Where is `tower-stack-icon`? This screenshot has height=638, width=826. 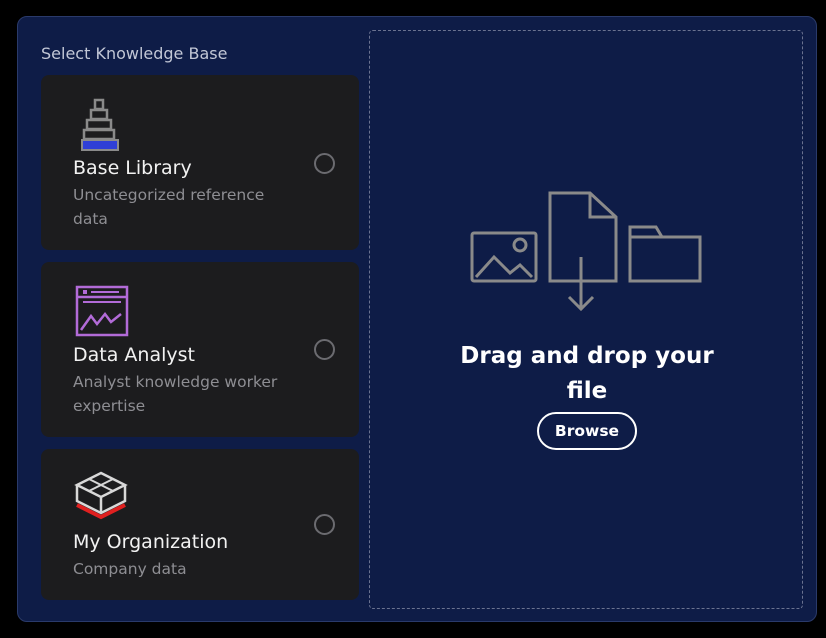 tower-stack-icon is located at coordinates (101, 125).